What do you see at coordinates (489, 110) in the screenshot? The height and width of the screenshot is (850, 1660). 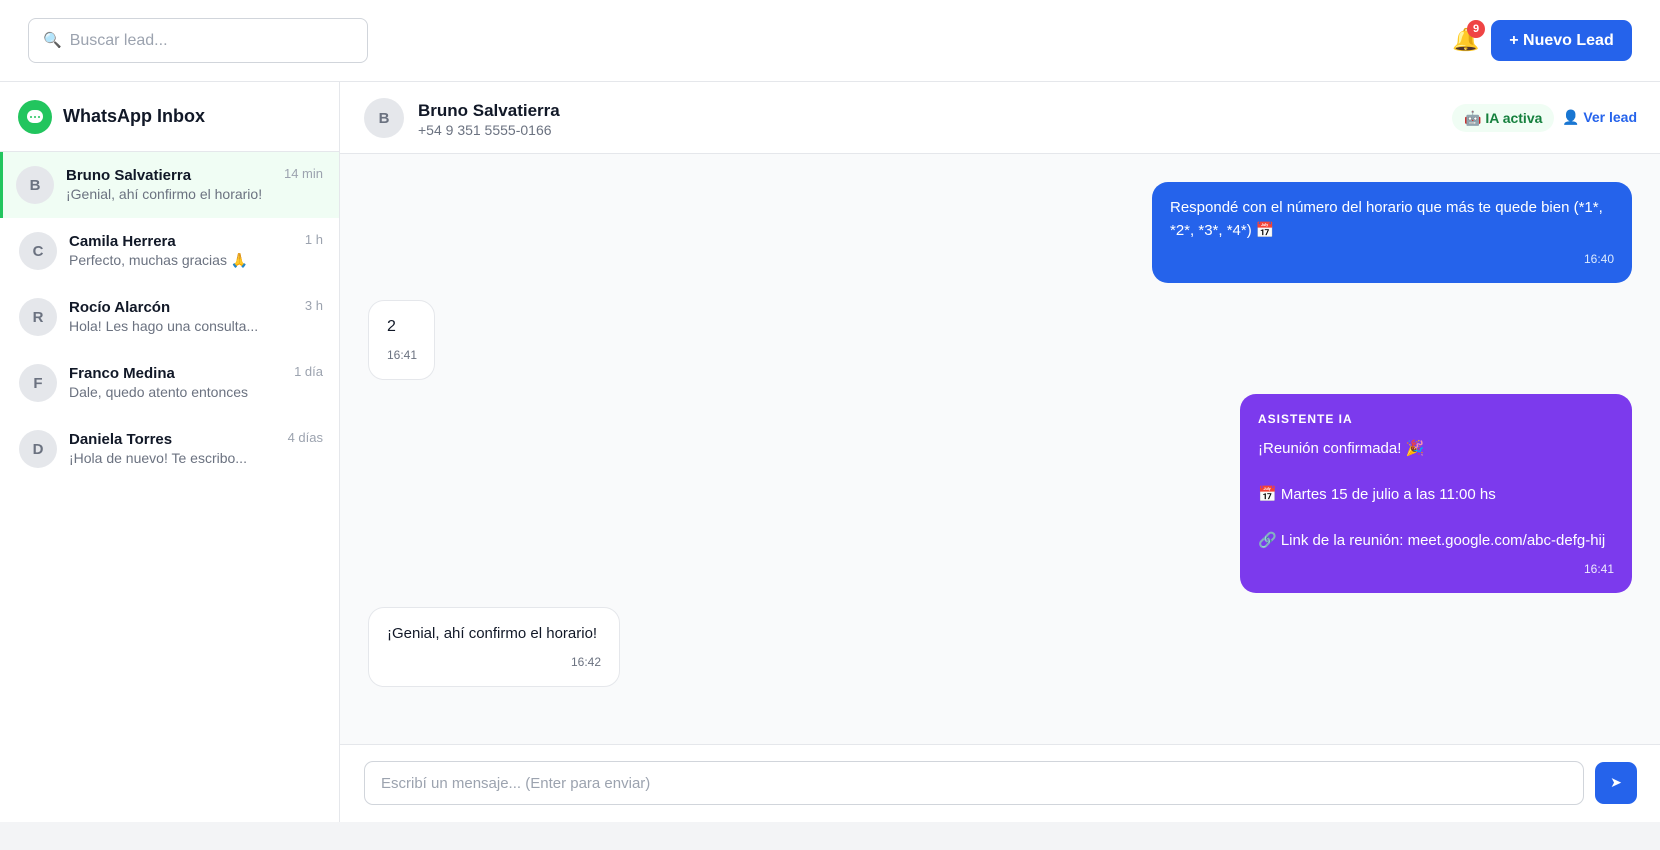 I see `contact-name: Bruno Salvatierra` at bounding box center [489, 110].